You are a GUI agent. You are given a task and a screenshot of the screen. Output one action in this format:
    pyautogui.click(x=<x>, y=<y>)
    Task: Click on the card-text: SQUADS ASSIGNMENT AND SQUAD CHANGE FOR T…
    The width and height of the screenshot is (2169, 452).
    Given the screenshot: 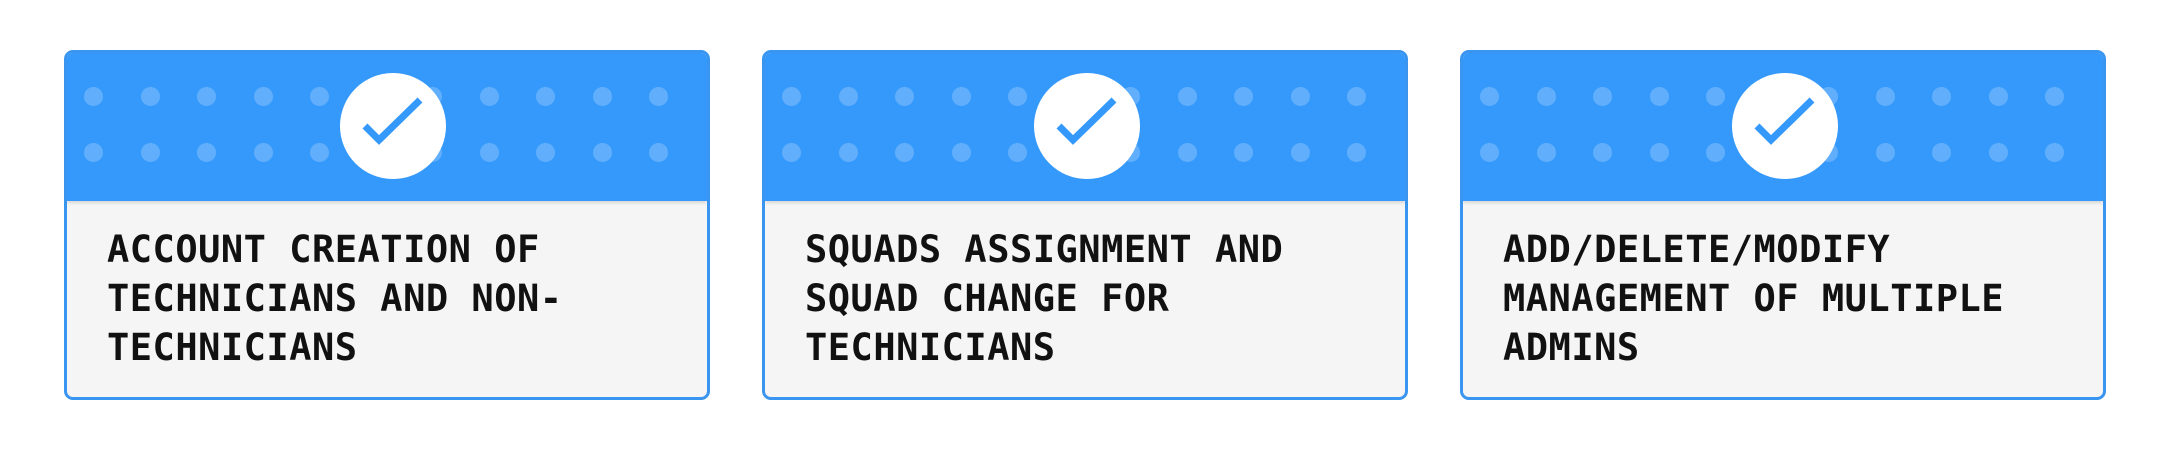 What is the action you would take?
    pyautogui.click(x=1044, y=298)
    